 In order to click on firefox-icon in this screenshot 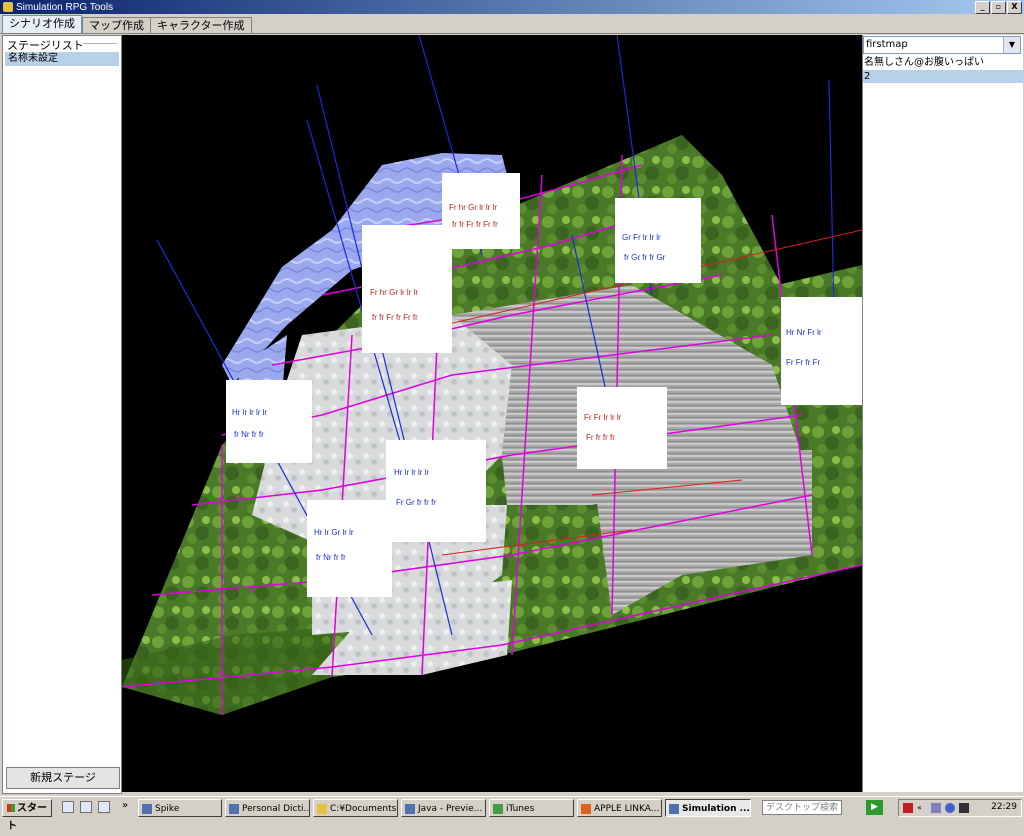, I will do `click(586, 809)`.